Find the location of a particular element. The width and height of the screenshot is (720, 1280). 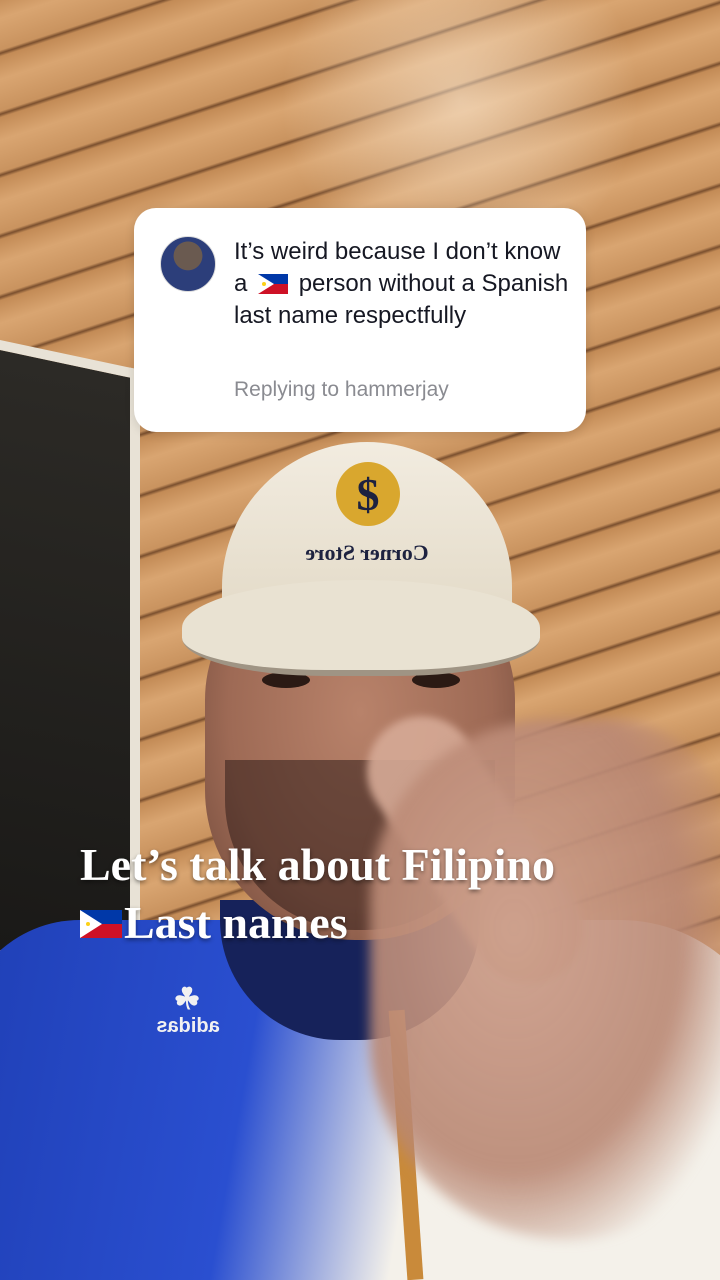

video-caption: Let’s talk about Filipino Last names is located at coordinates (390, 894).